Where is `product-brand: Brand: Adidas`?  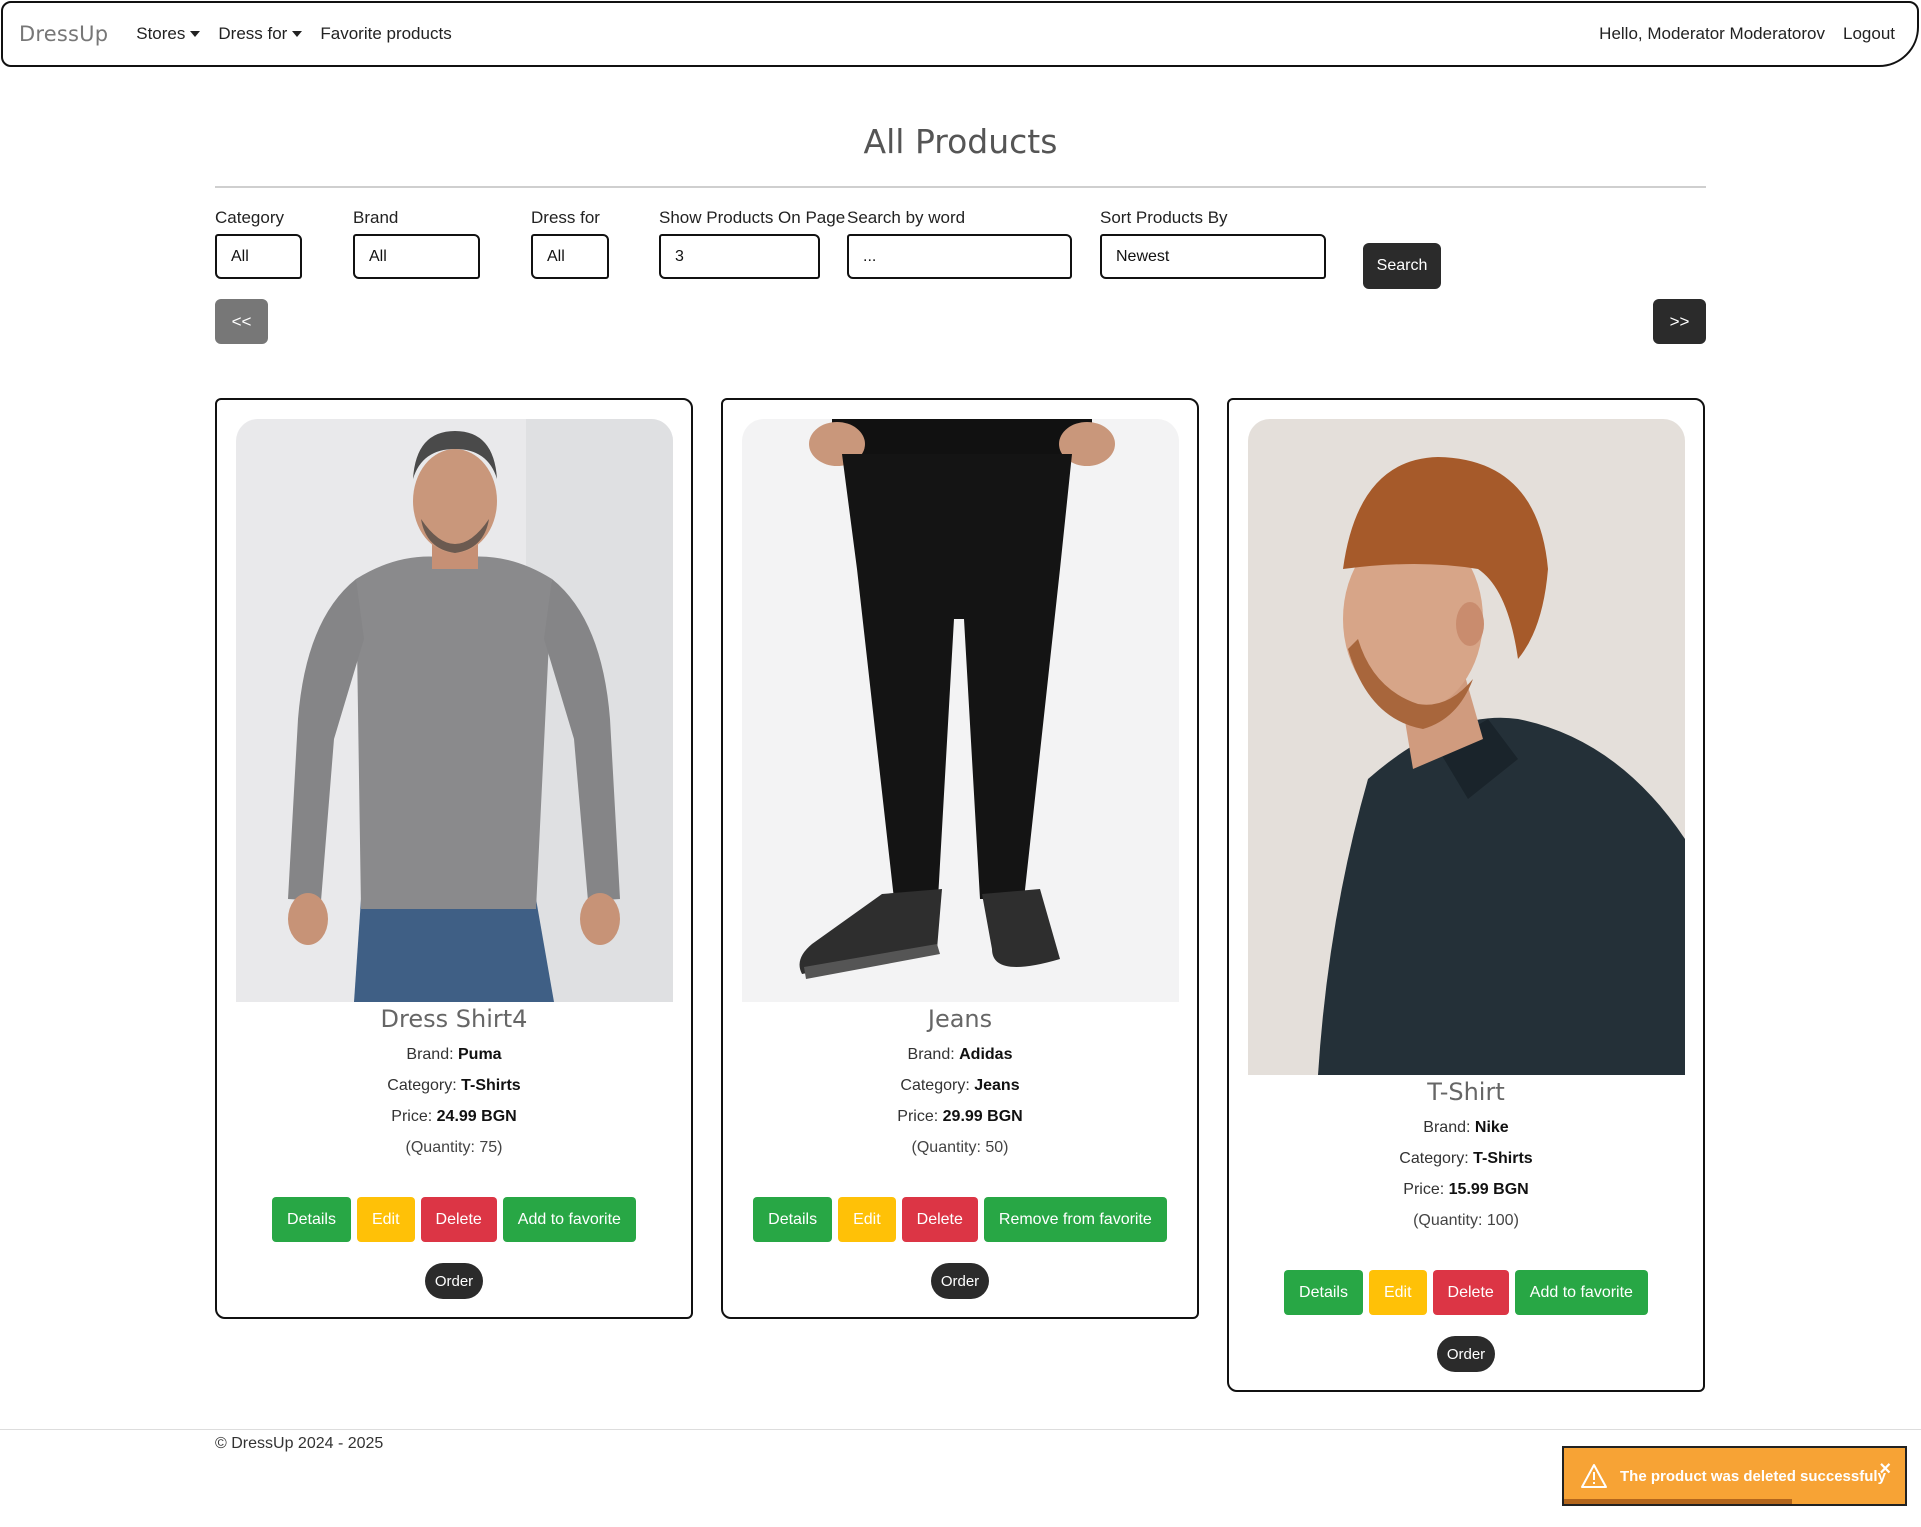 product-brand: Brand: Adidas is located at coordinates (960, 1055).